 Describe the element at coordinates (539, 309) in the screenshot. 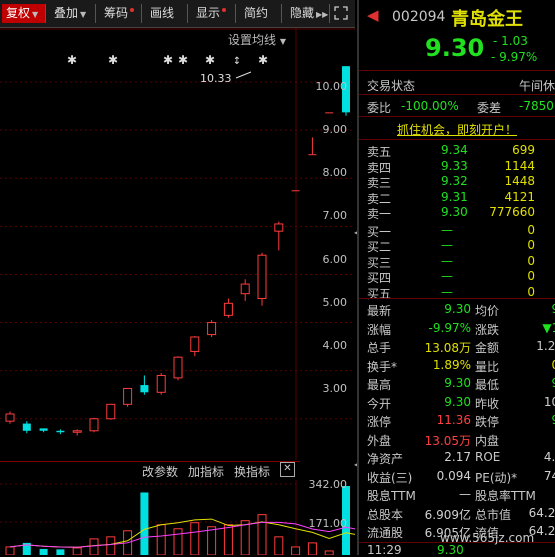

I see `stat-value: 9.` at that location.